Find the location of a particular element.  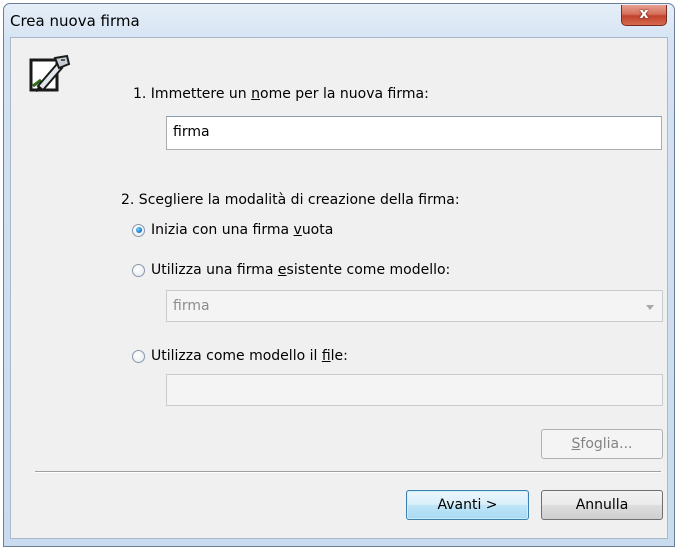

chevron-down-icon is located at coordinates (650, 307).